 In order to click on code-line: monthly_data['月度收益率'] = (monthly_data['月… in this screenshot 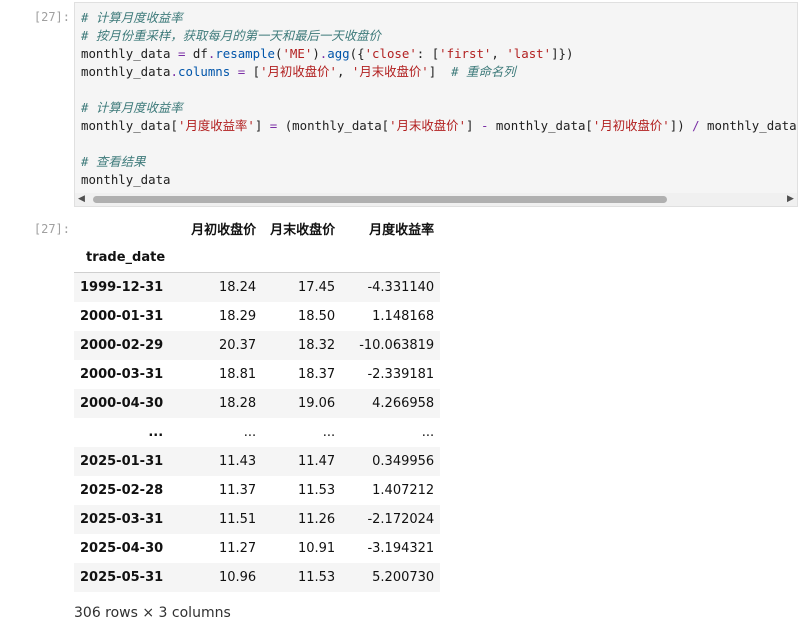, I will do `click(439, 126)`.